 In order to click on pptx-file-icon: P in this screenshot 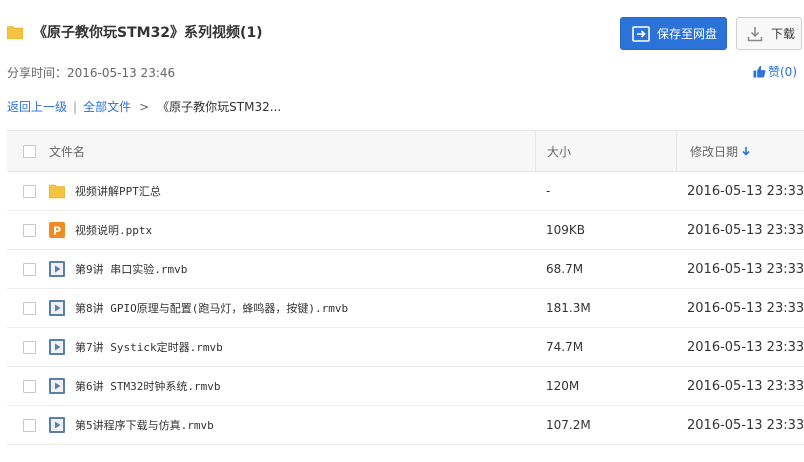, I will do `click(57, 230)`.